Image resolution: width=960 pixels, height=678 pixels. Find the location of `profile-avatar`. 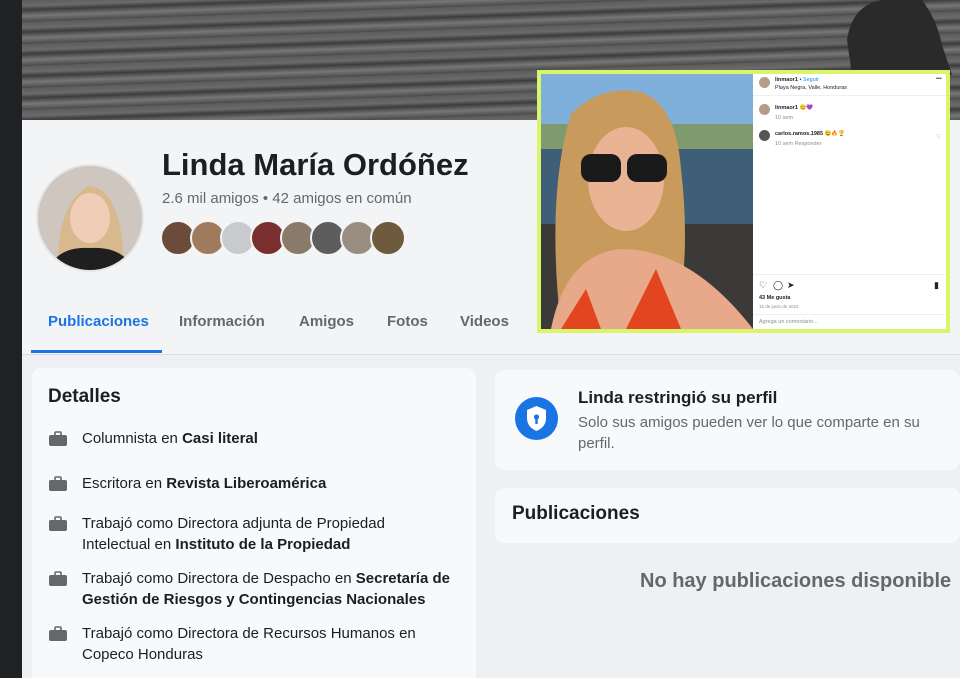

profile-avatar is located at coordinates (90, 218).